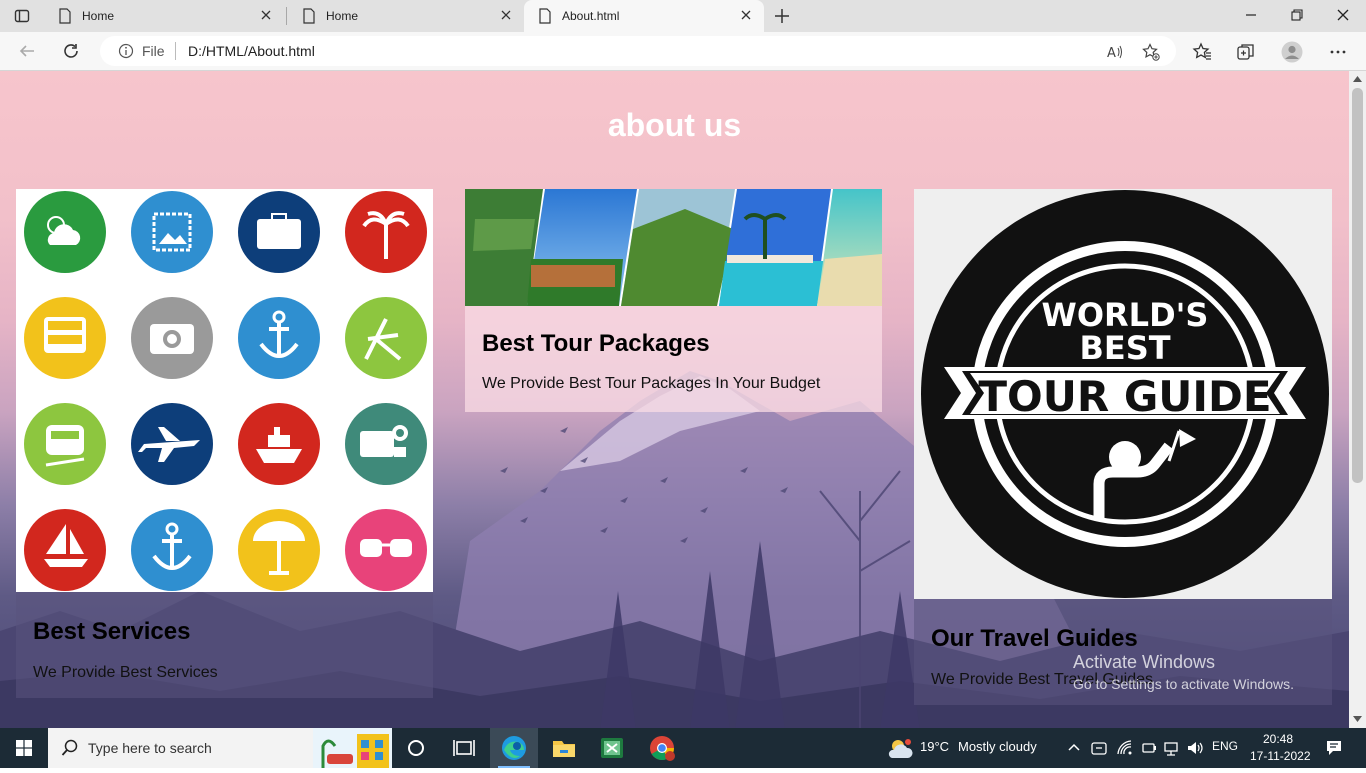 Image resolution: width=1366 pixels, height=773 pixels. I want to click on restore-icon, so click(1297, 15).